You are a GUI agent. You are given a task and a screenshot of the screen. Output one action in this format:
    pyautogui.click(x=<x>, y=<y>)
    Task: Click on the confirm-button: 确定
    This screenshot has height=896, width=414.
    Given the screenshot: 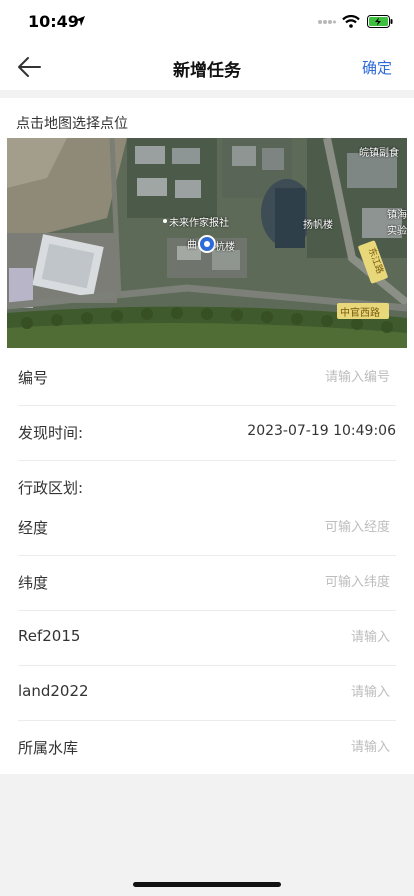 What is the action you would take?
    pyautogui.click(x=377, y=67)
    